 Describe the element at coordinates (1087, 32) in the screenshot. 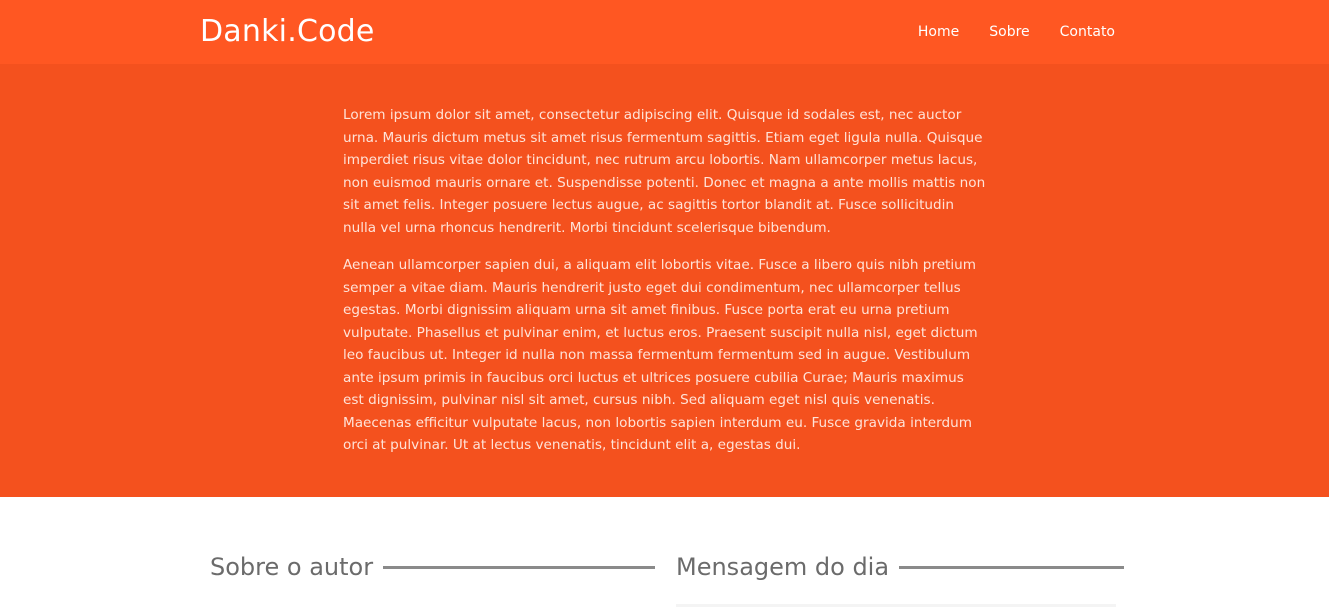

I see `nav-link-contato: Contato` at that location.